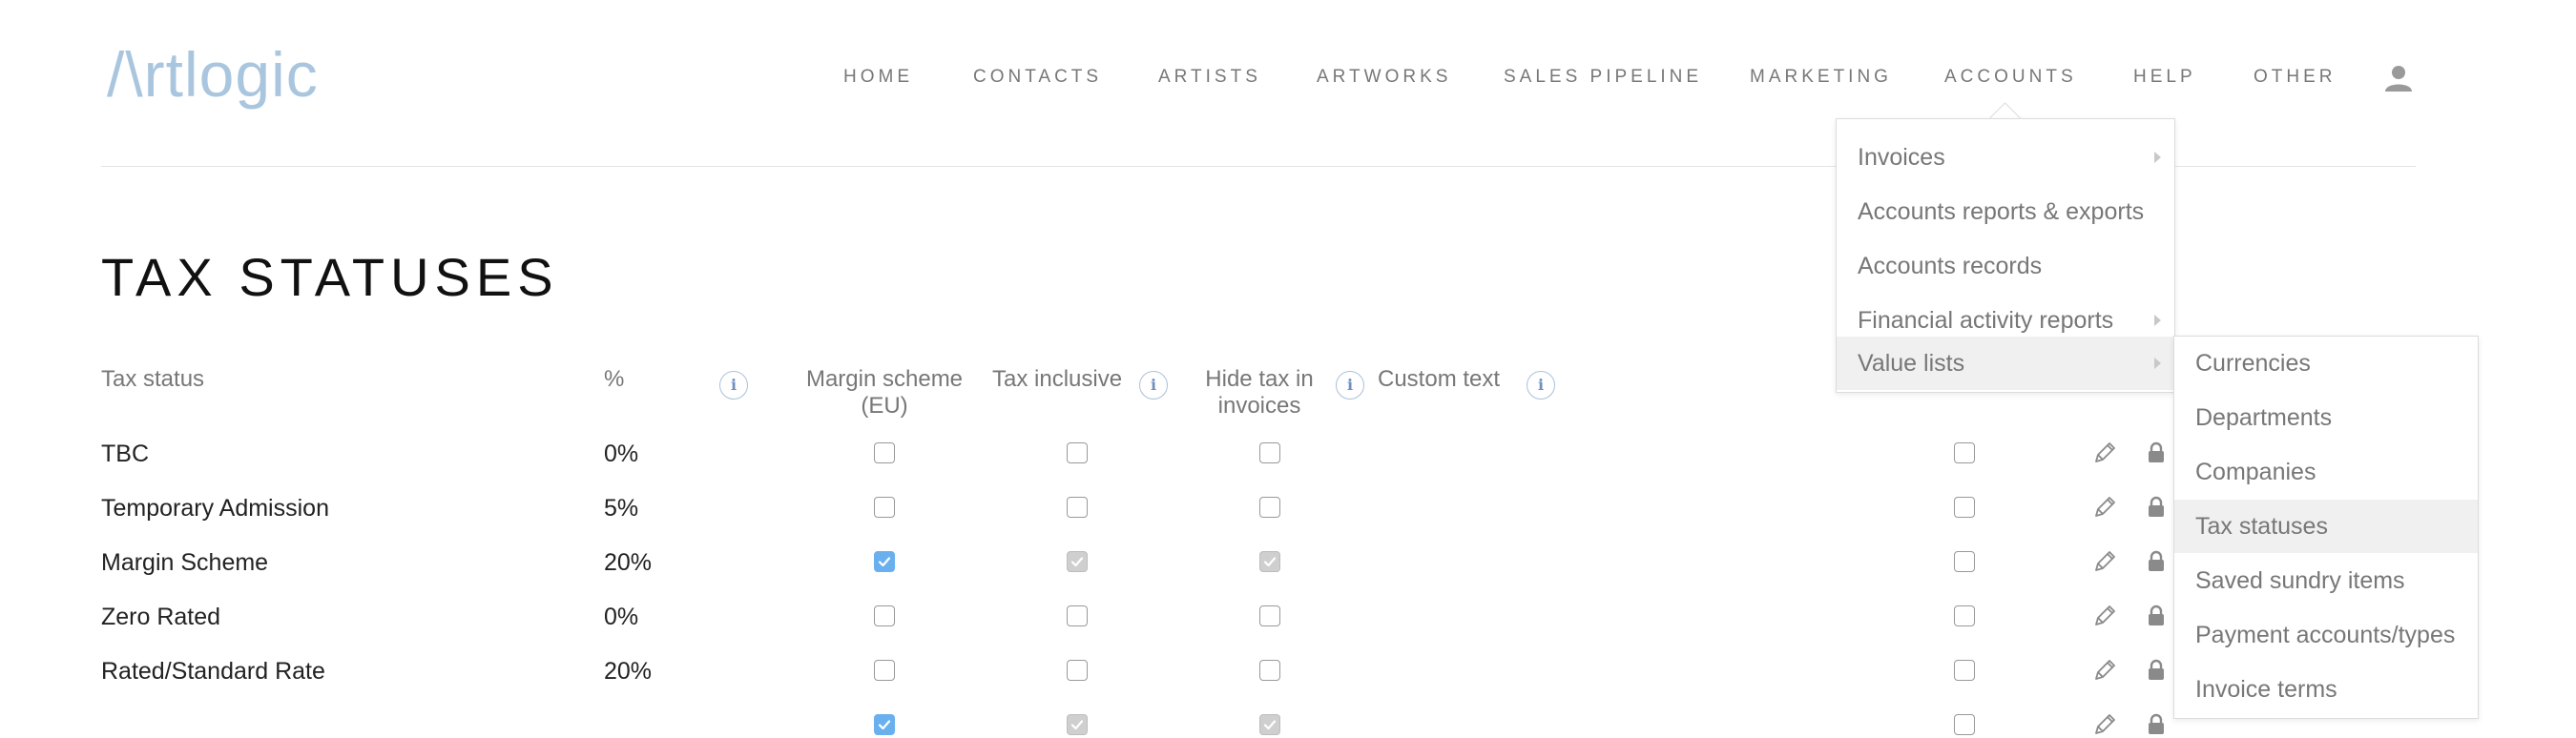  What do you see at coordinates (1384, 77) in the screenshot?
I see `nav-artworks: ARTWORKS` at bounding box center [1384, 77].